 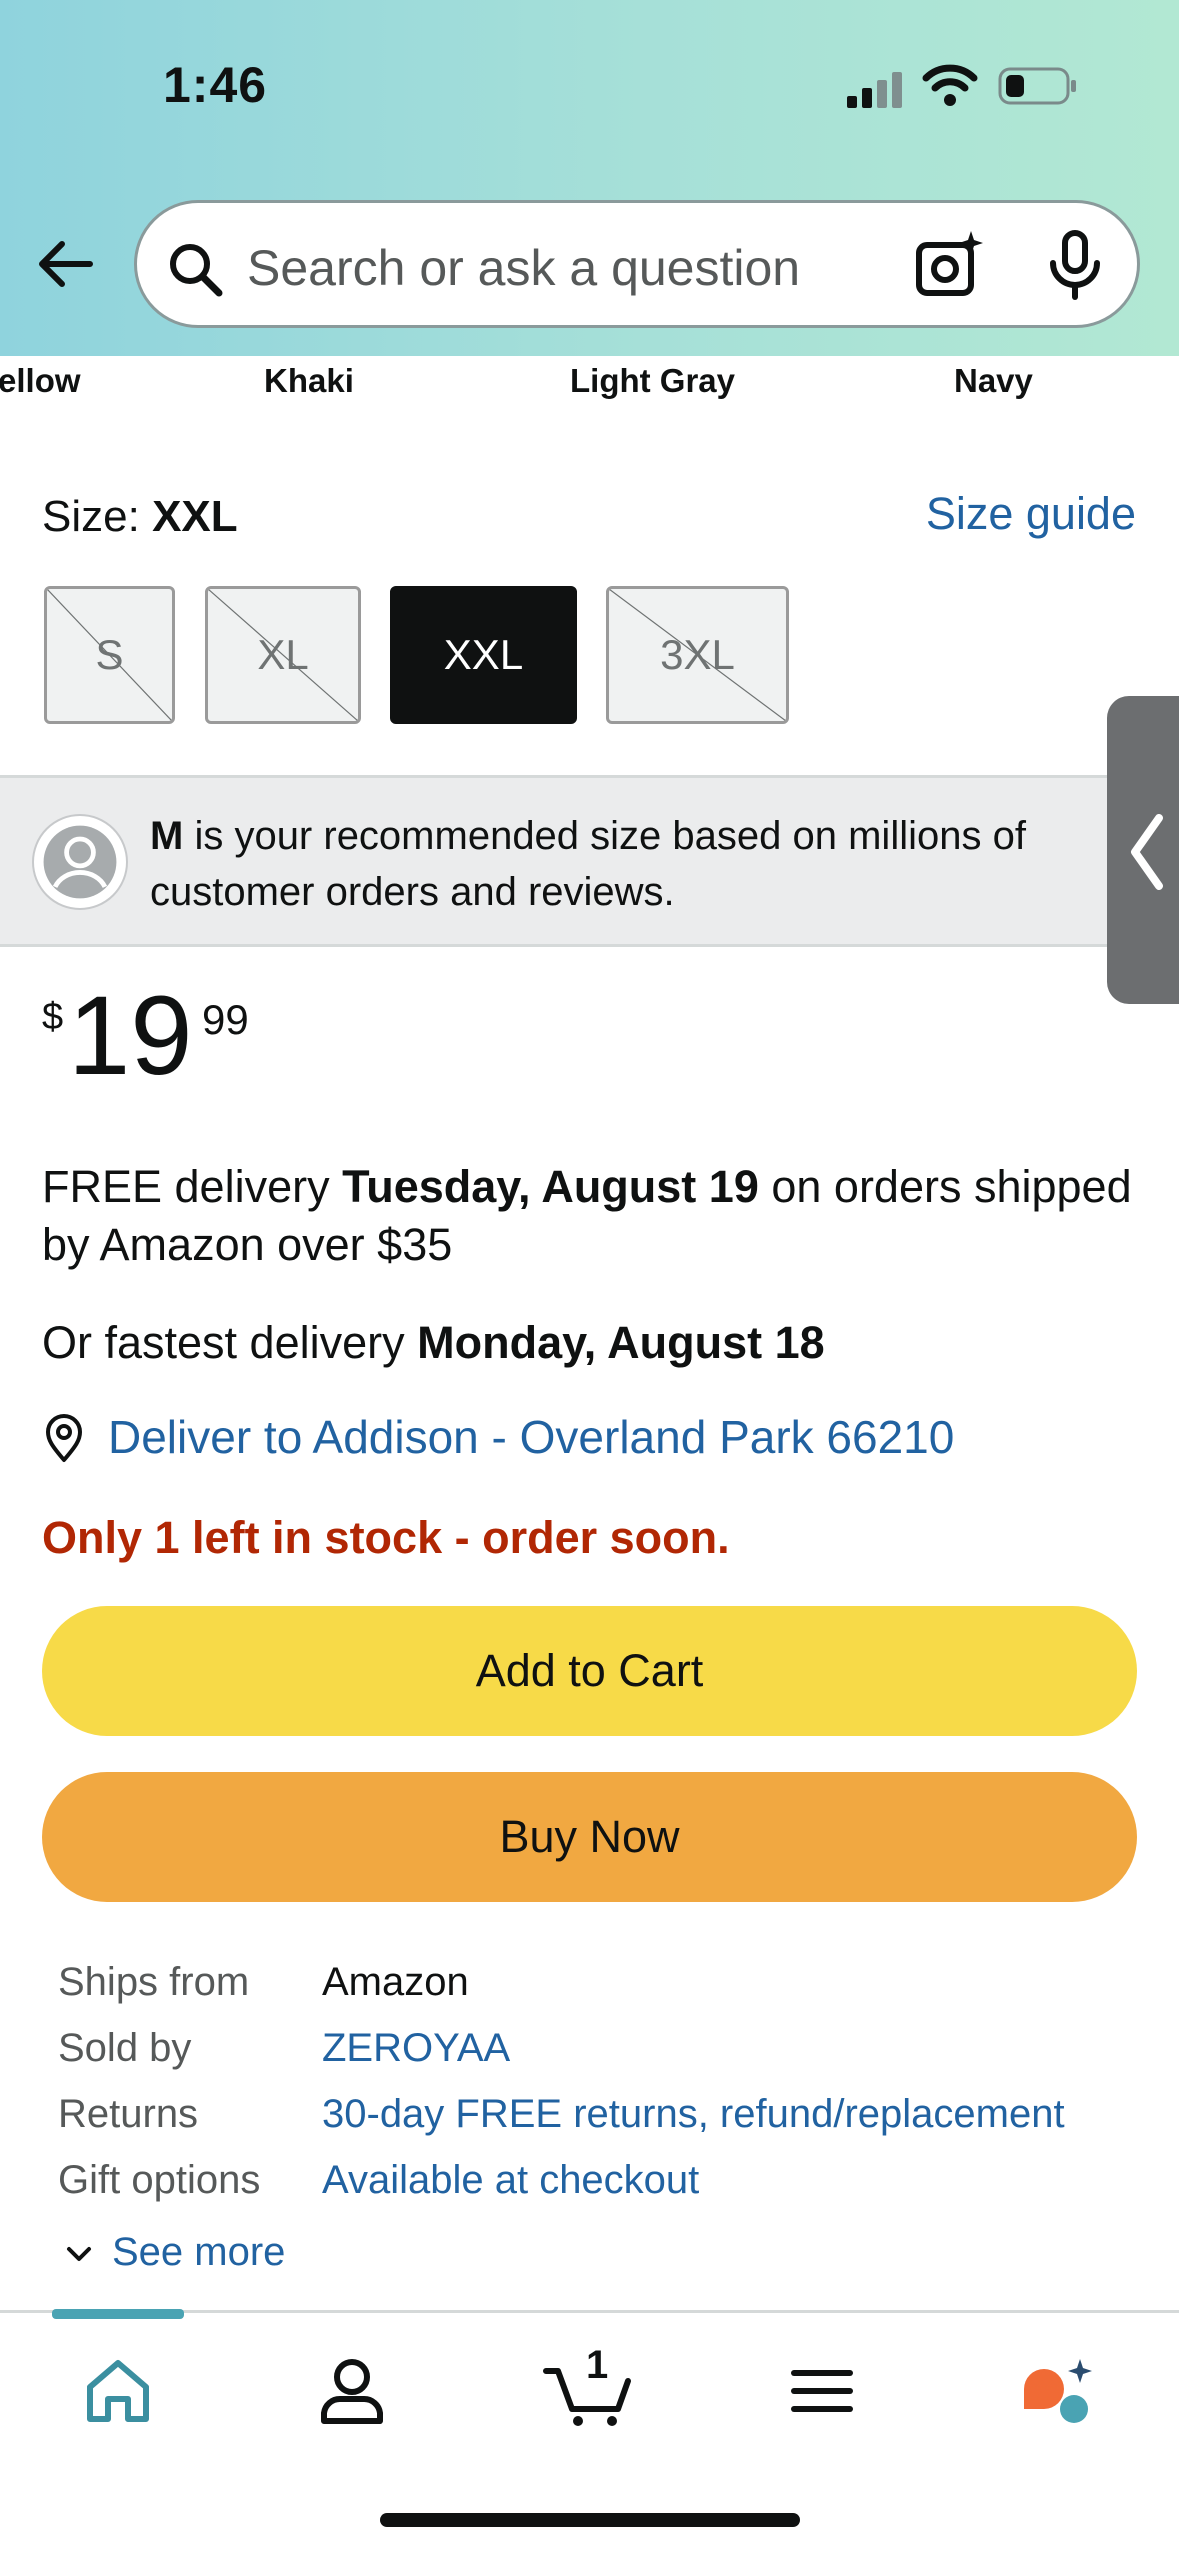 I want to click on header: 1:46 Search or ask a question, so click(x=589, y=178).